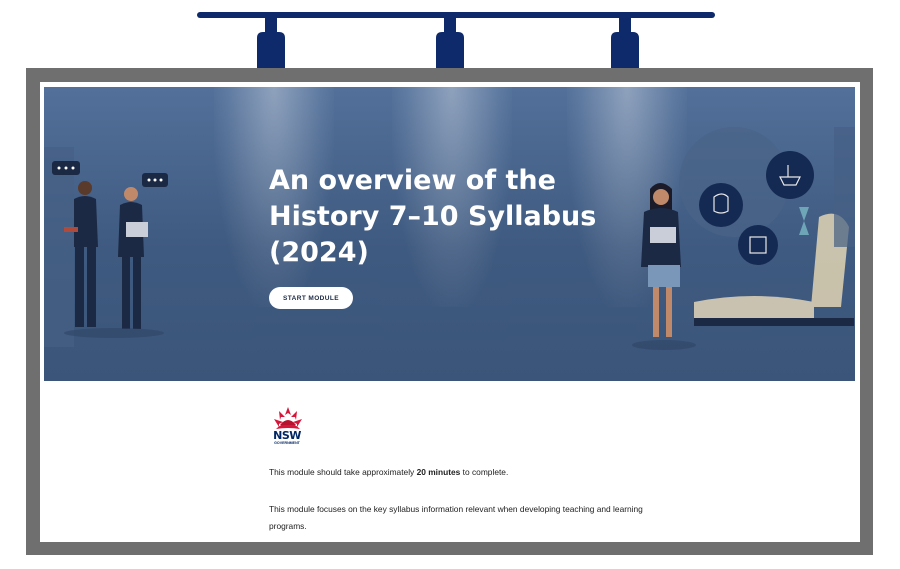 The width and height of the screenshot is (900, 569). What do you see at coordinates (311, 298) in the screenshot?
I see `start-module-button: START MODULE` at bounding box center [311, 298].